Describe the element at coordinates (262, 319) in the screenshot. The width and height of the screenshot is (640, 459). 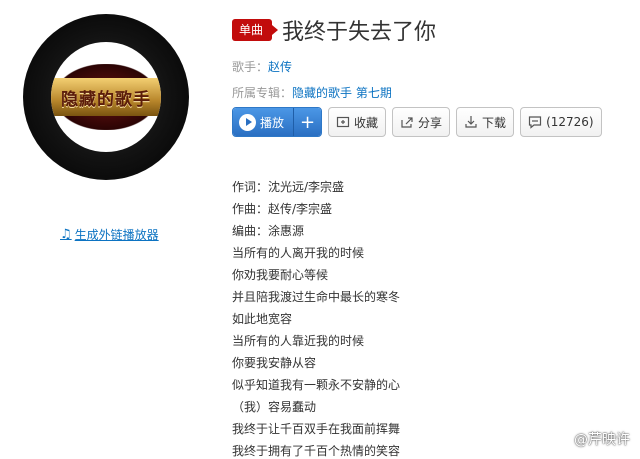
I see `lyric-line: 如此地宽容` at that location.